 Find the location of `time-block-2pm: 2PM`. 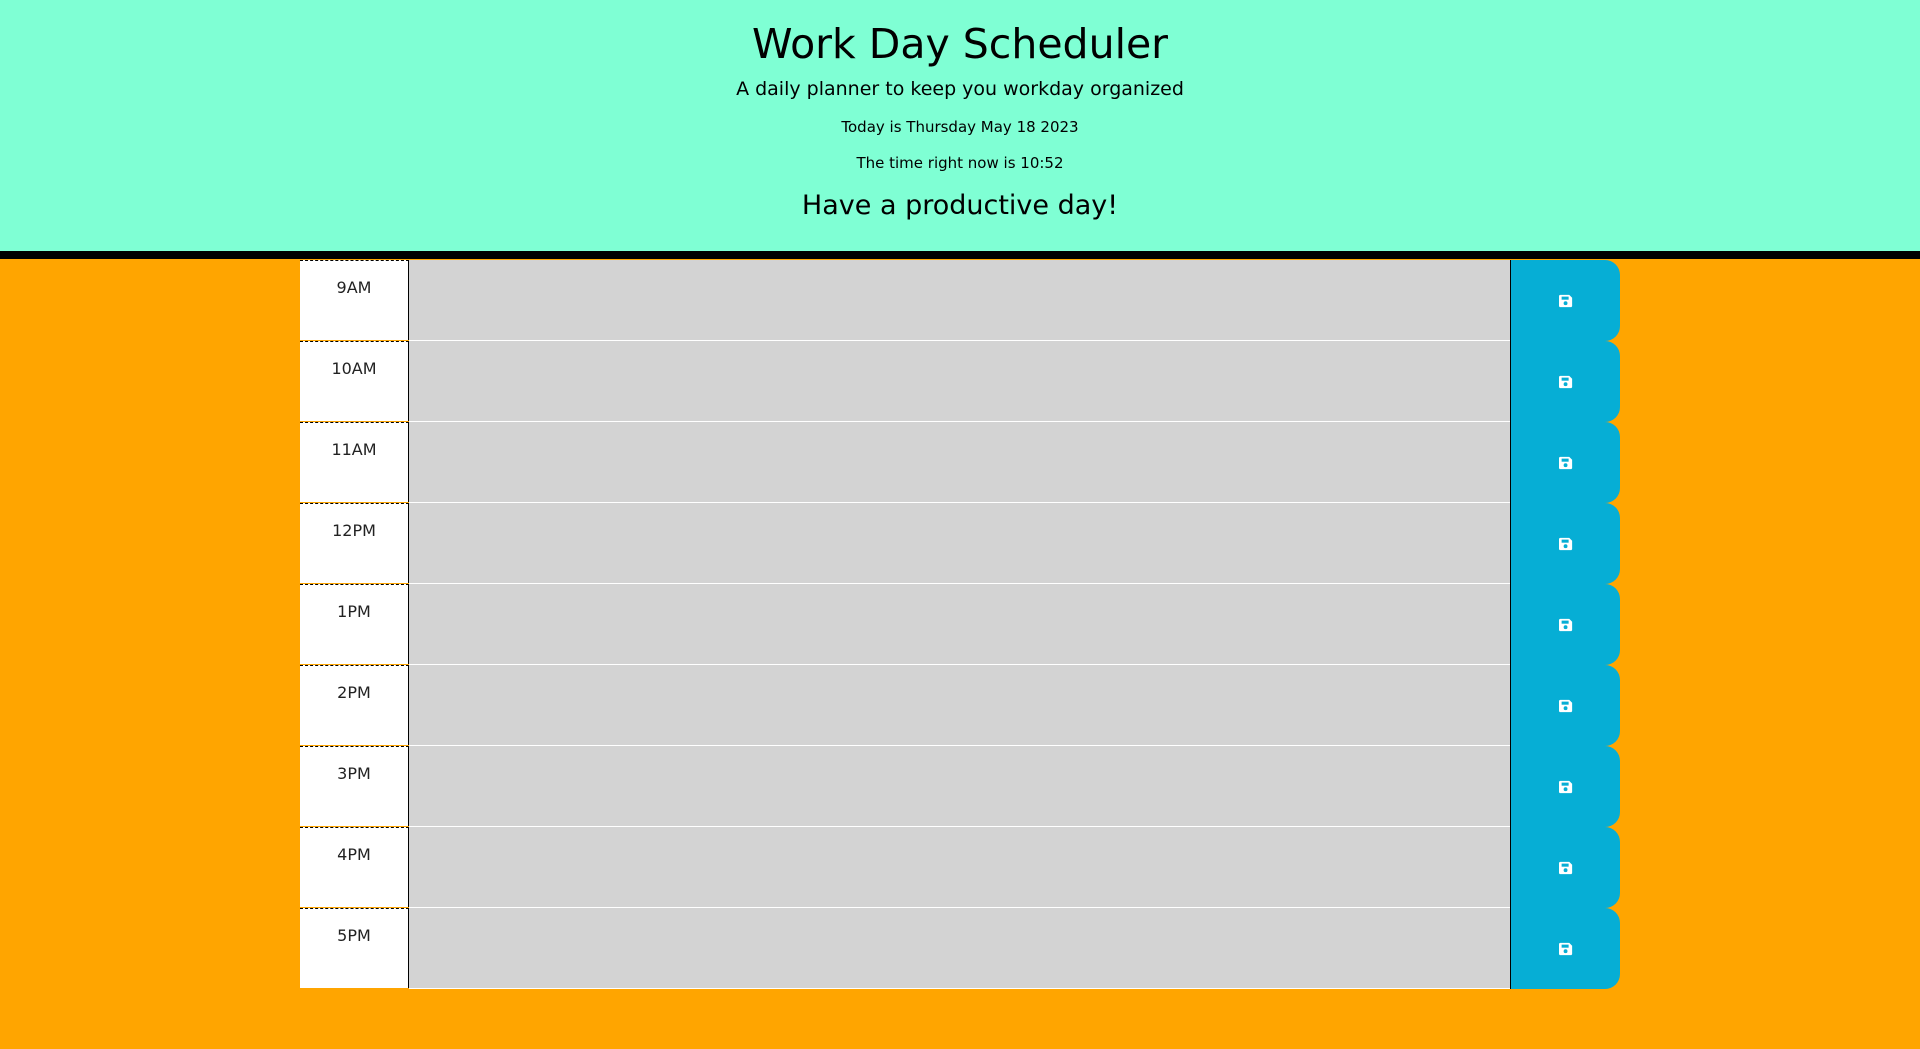

time-block-2pm: 2PM is located at coordinates (960, 705).